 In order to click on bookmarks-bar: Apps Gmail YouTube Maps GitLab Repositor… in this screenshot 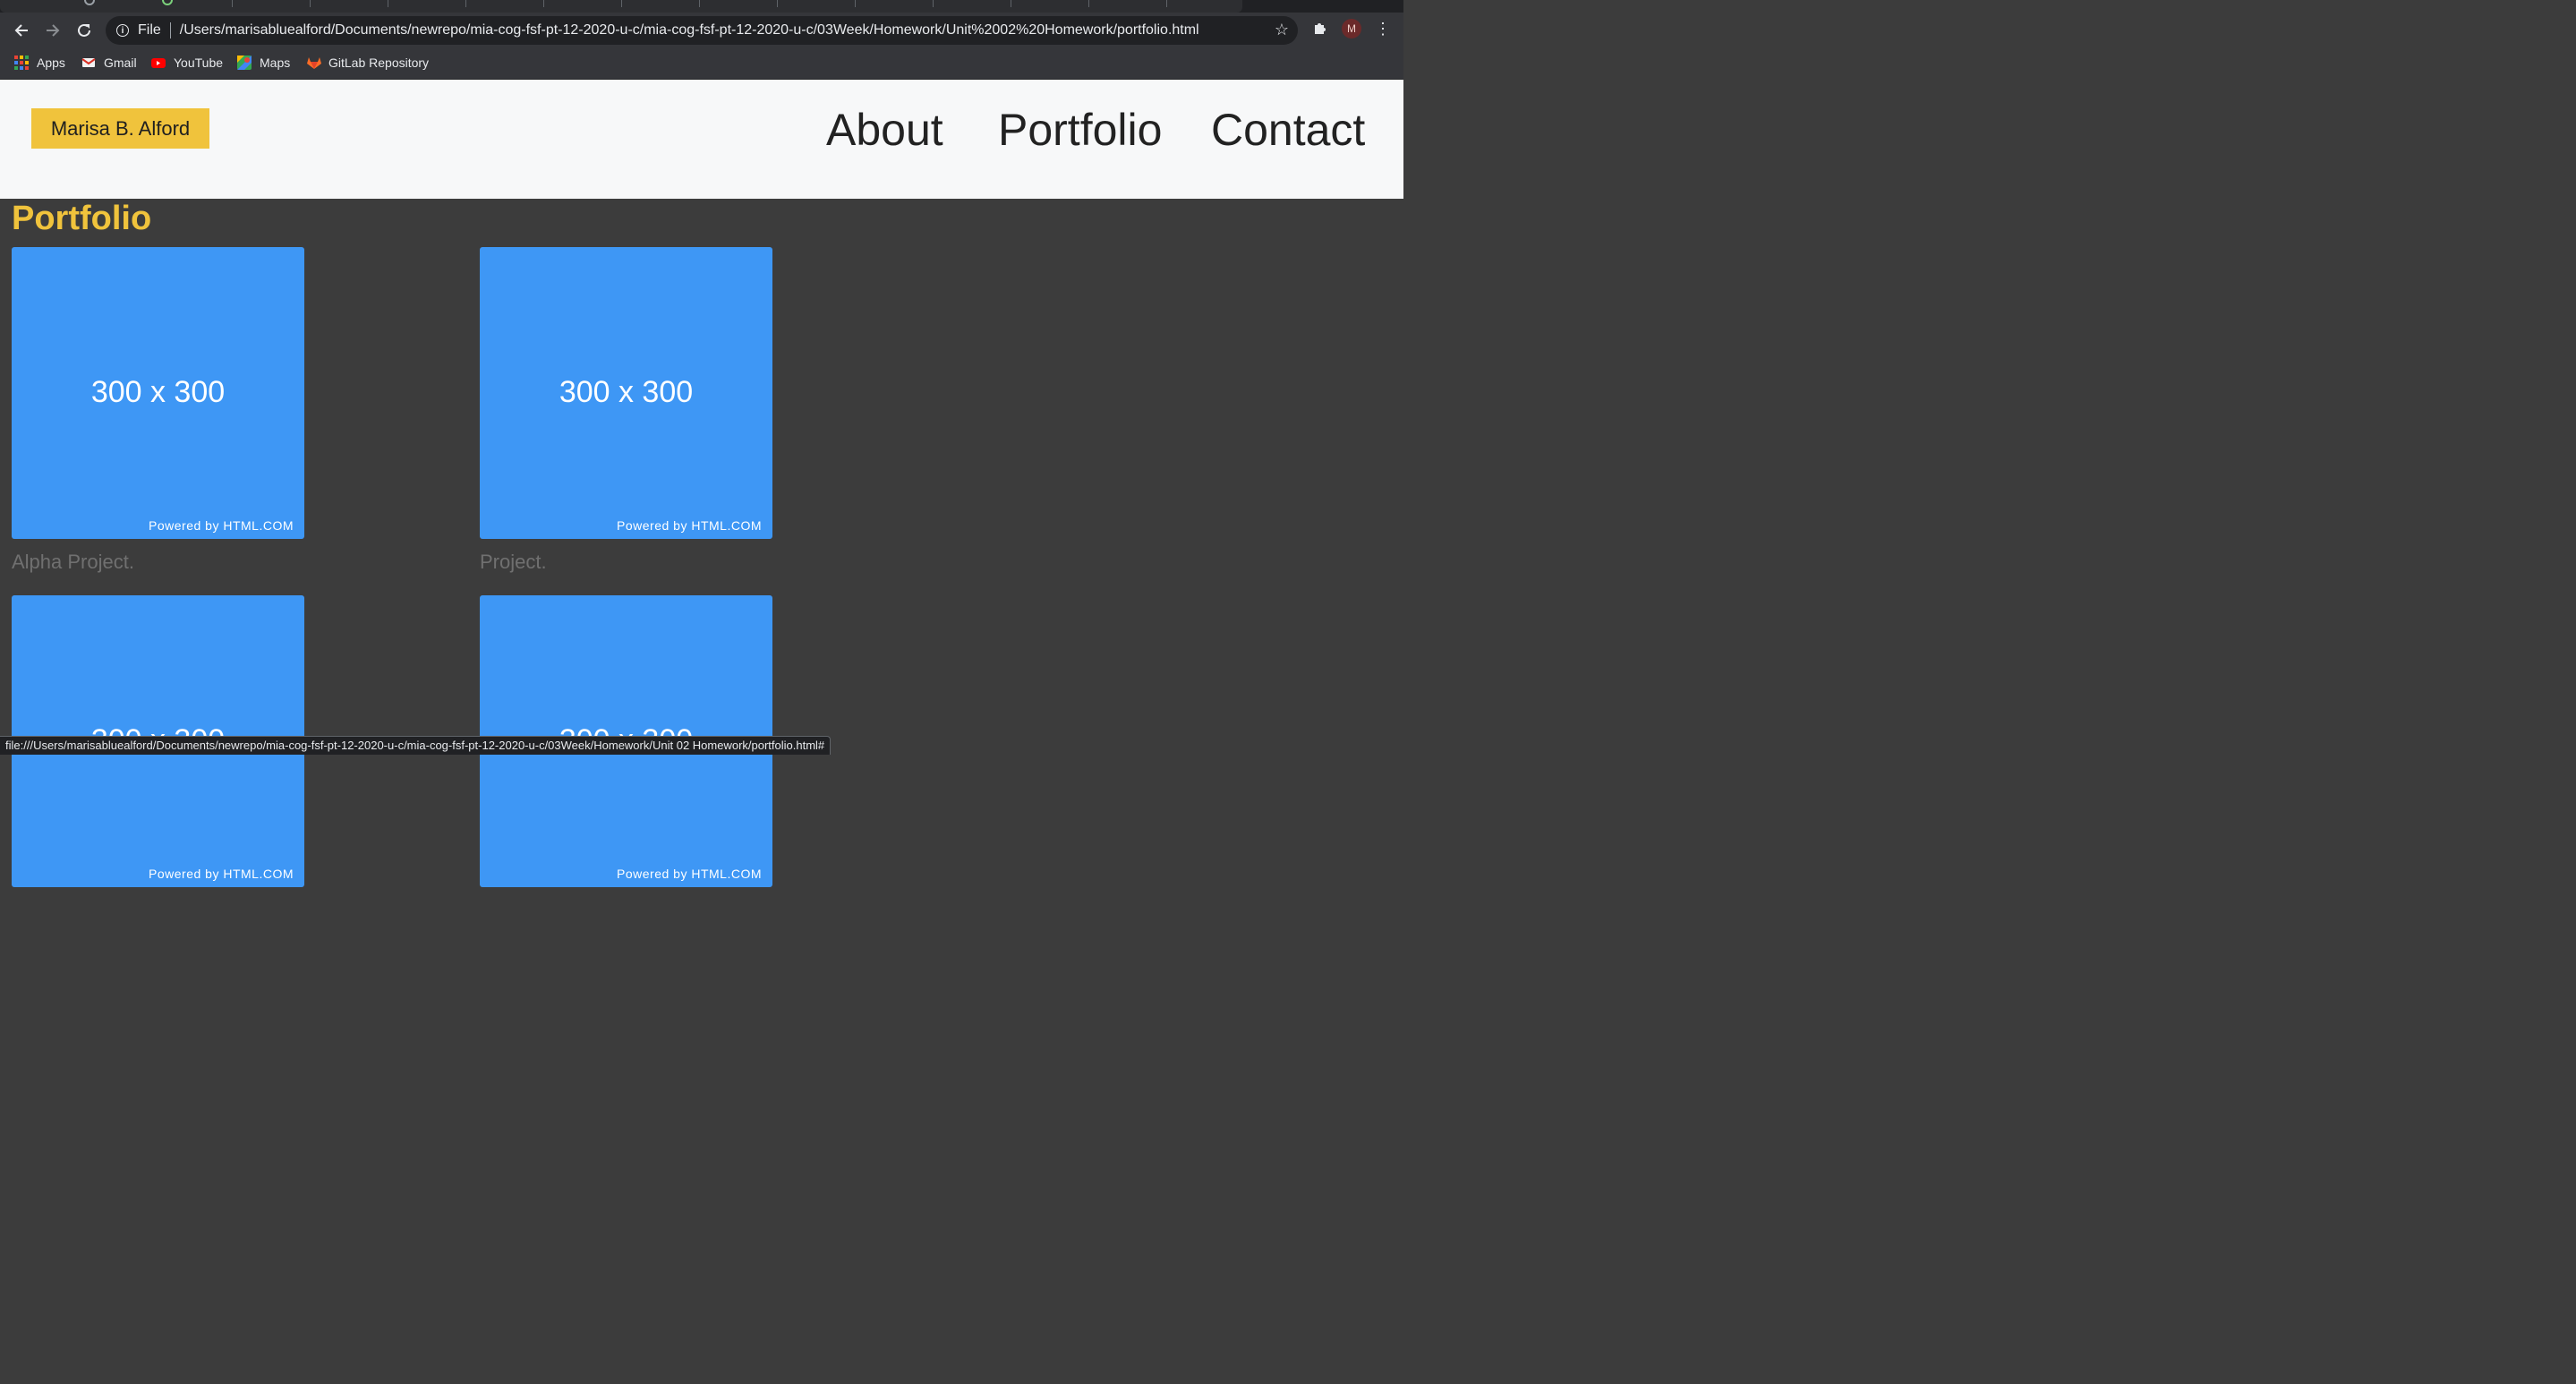, I will do `click(701, 64)`.